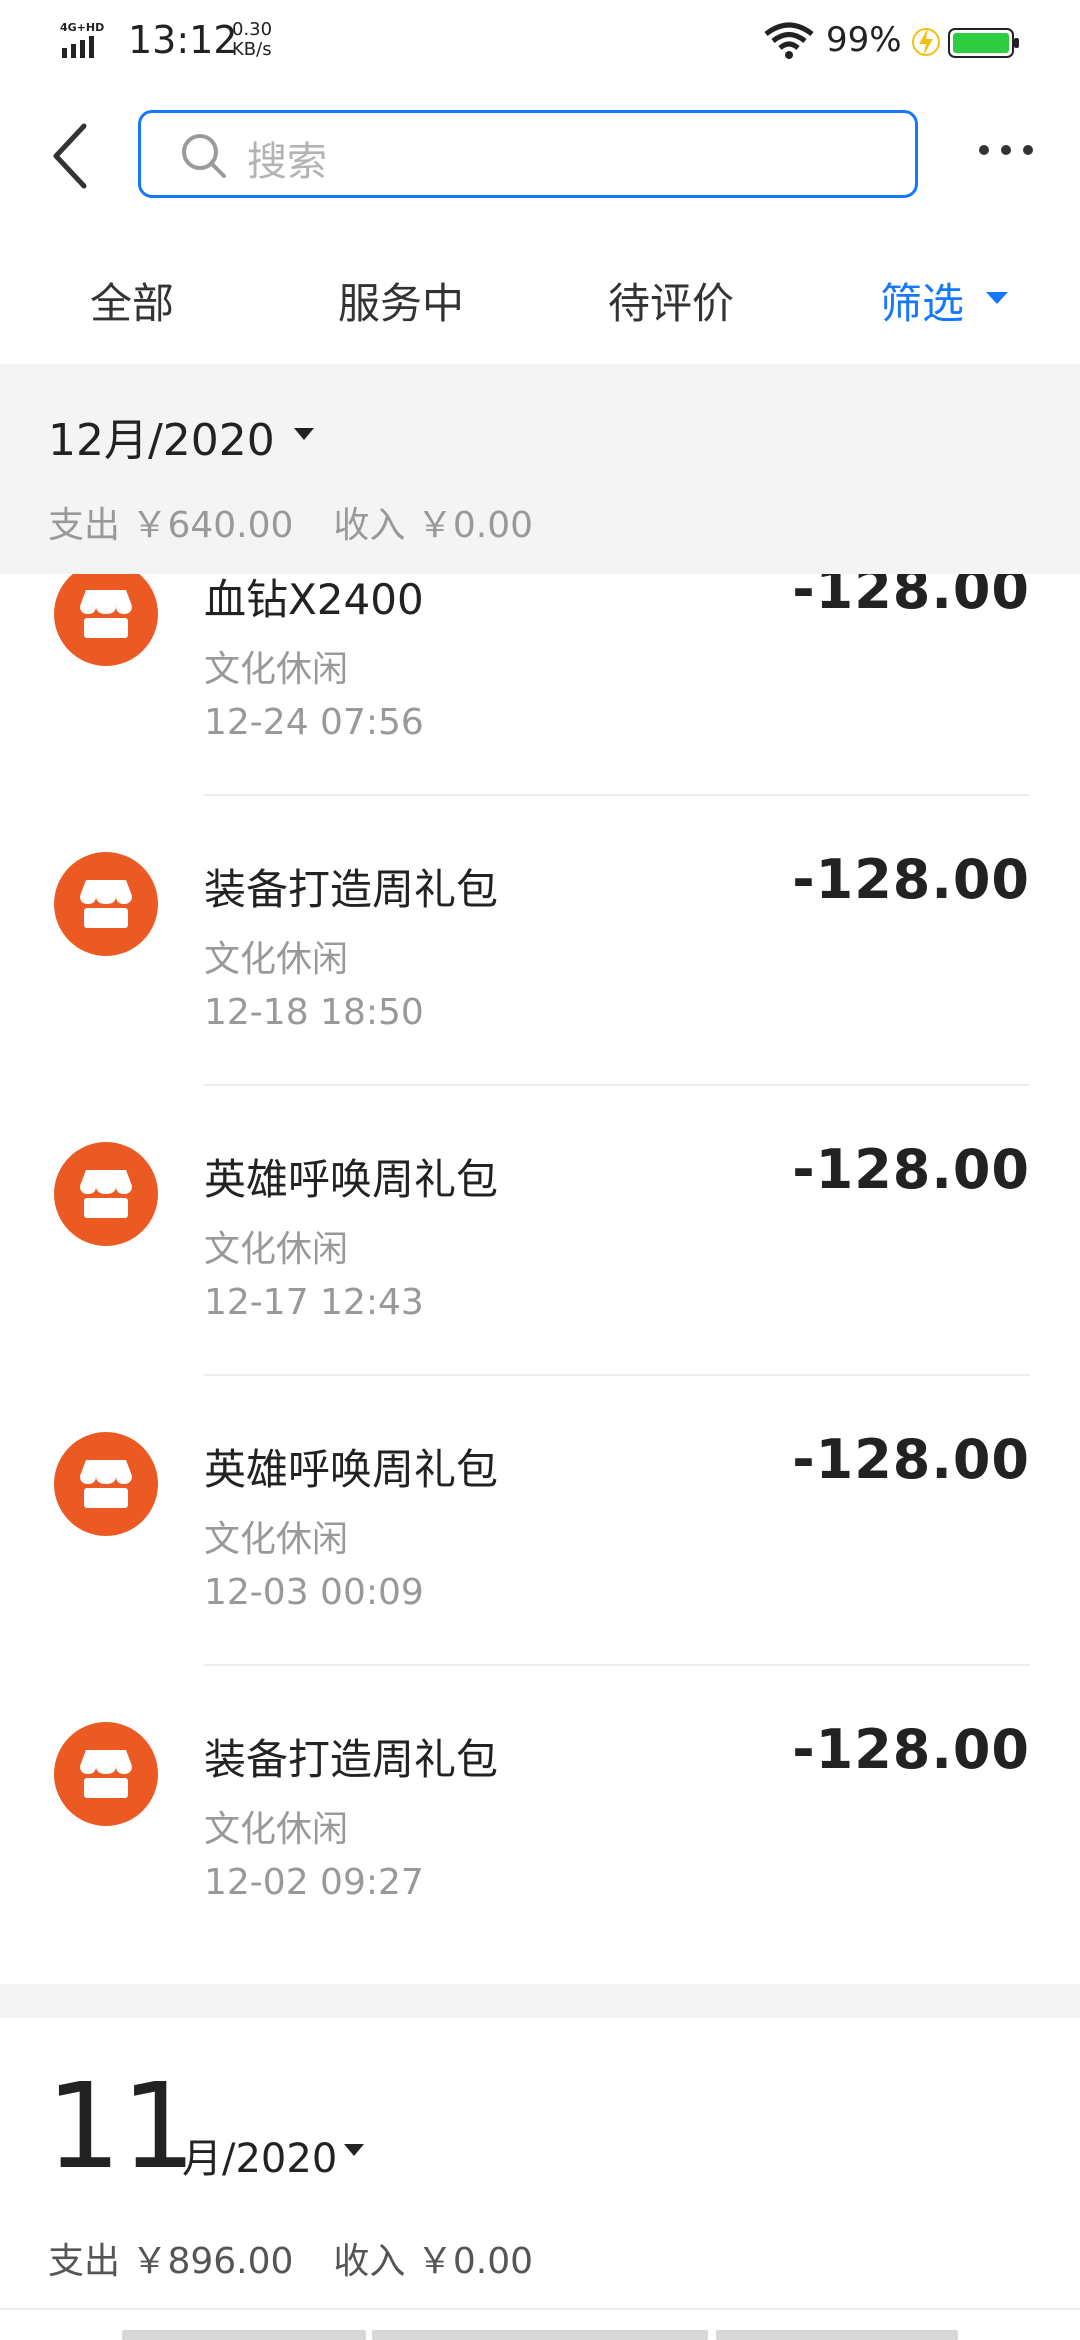 This screenshot has height=2340, width=1080. What do you see at coordinates (401, 300) in the screenshot?
I see `tab-in-service: 服务中` at bounding box center [401, 300].